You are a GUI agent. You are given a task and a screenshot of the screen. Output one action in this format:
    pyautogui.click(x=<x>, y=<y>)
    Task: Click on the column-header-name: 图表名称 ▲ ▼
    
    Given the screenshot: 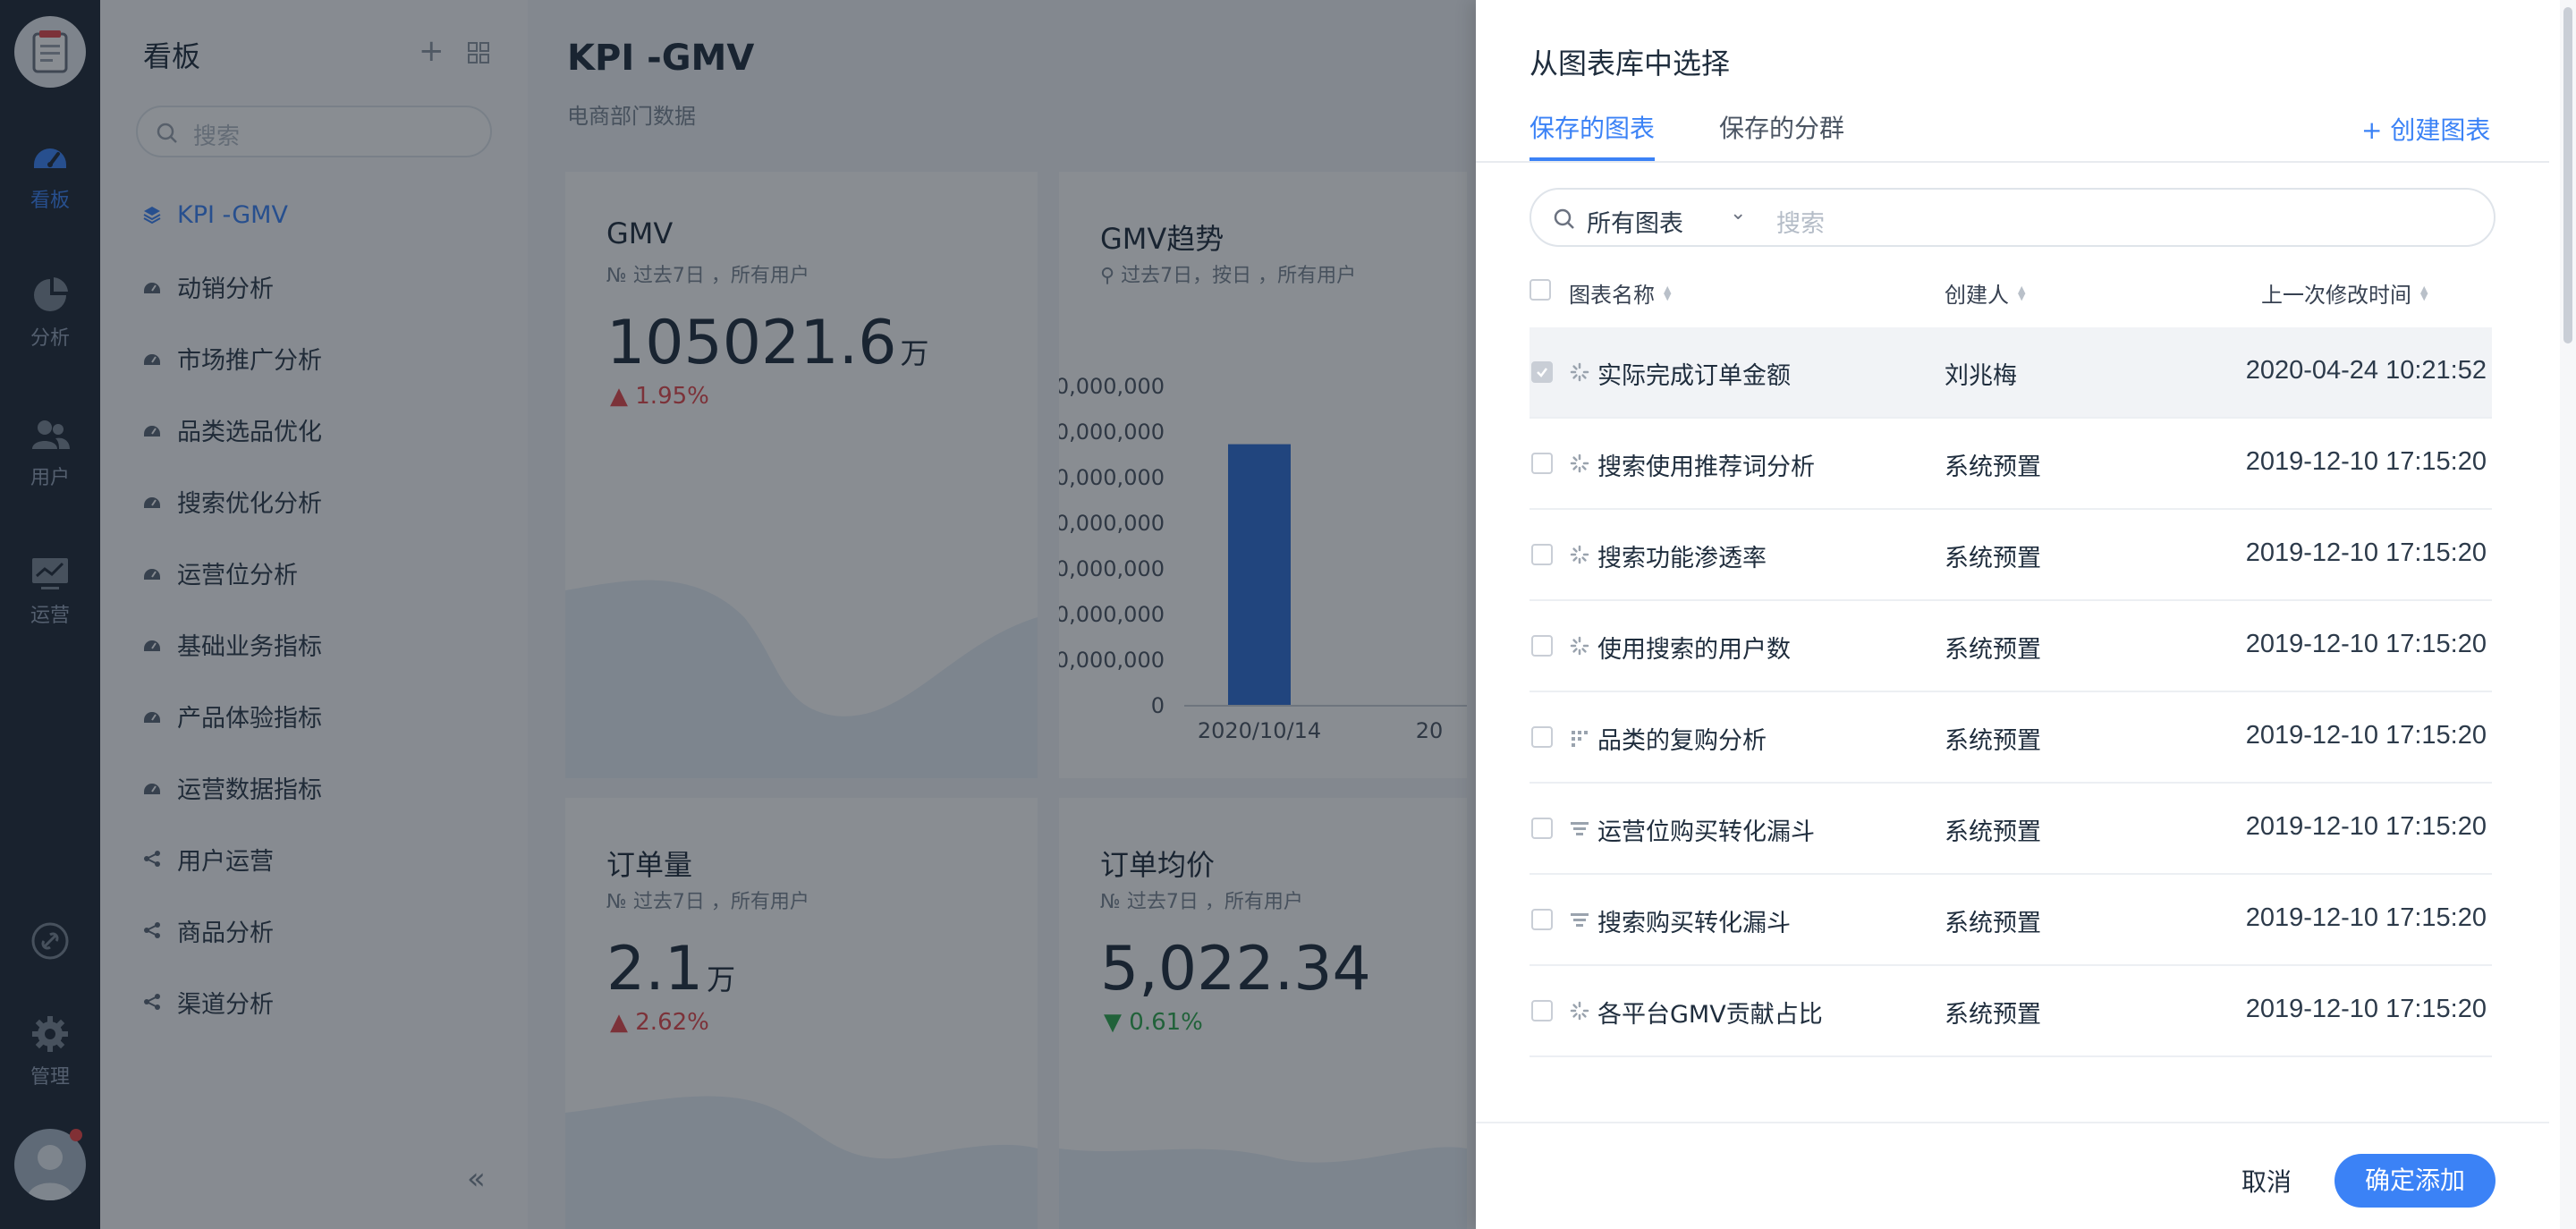 What is the action you would take?
    pyautogui.click(x=1620, y=293)
    